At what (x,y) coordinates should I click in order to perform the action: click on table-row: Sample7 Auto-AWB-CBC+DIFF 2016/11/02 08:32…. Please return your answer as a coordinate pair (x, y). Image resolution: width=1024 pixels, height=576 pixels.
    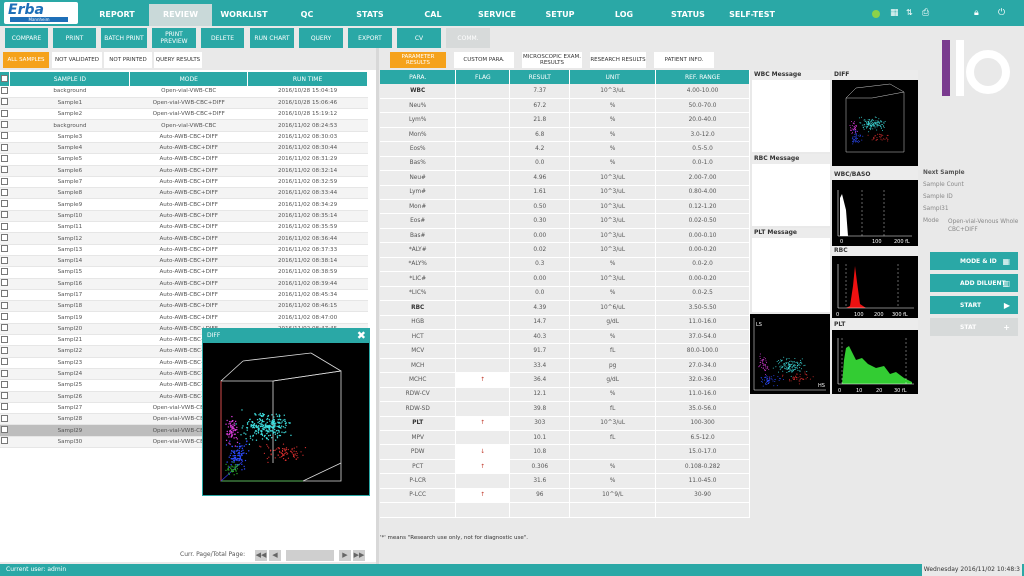
    Looking at the image, I should click on (184, 182).